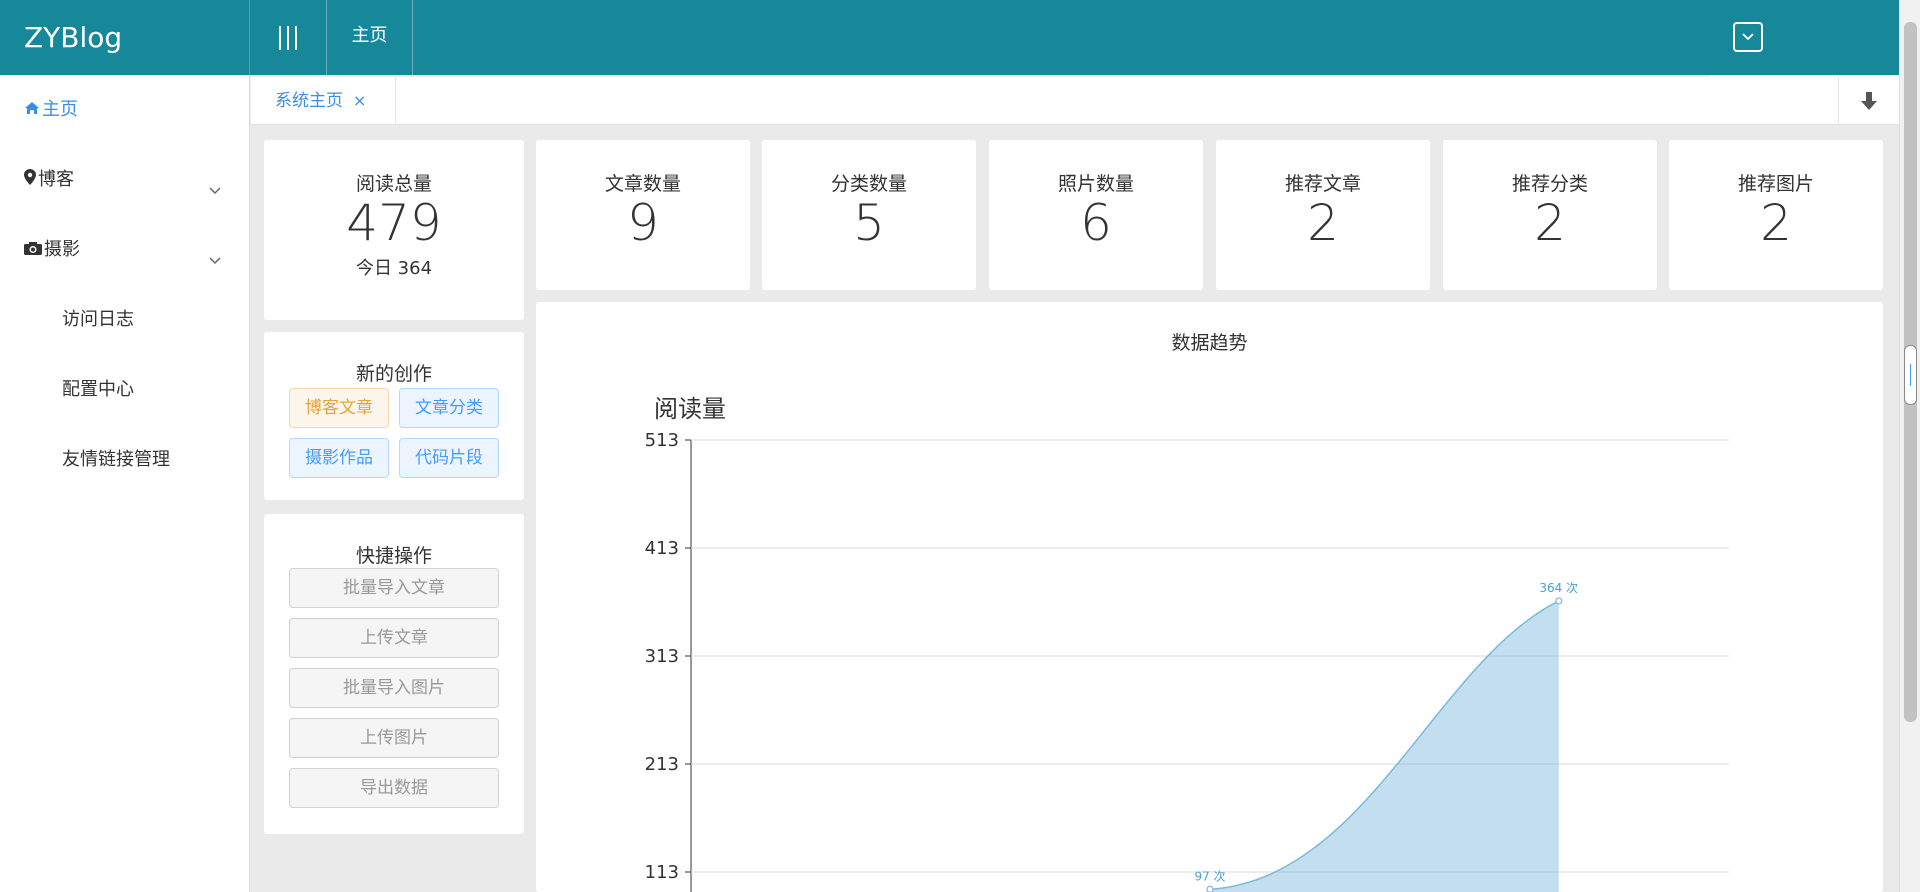  What do you see at coordinates (394, 588) in the screenshot?
I see `bulk-import-articles-button: 批量导入文章` at bounding box center [394, 588].